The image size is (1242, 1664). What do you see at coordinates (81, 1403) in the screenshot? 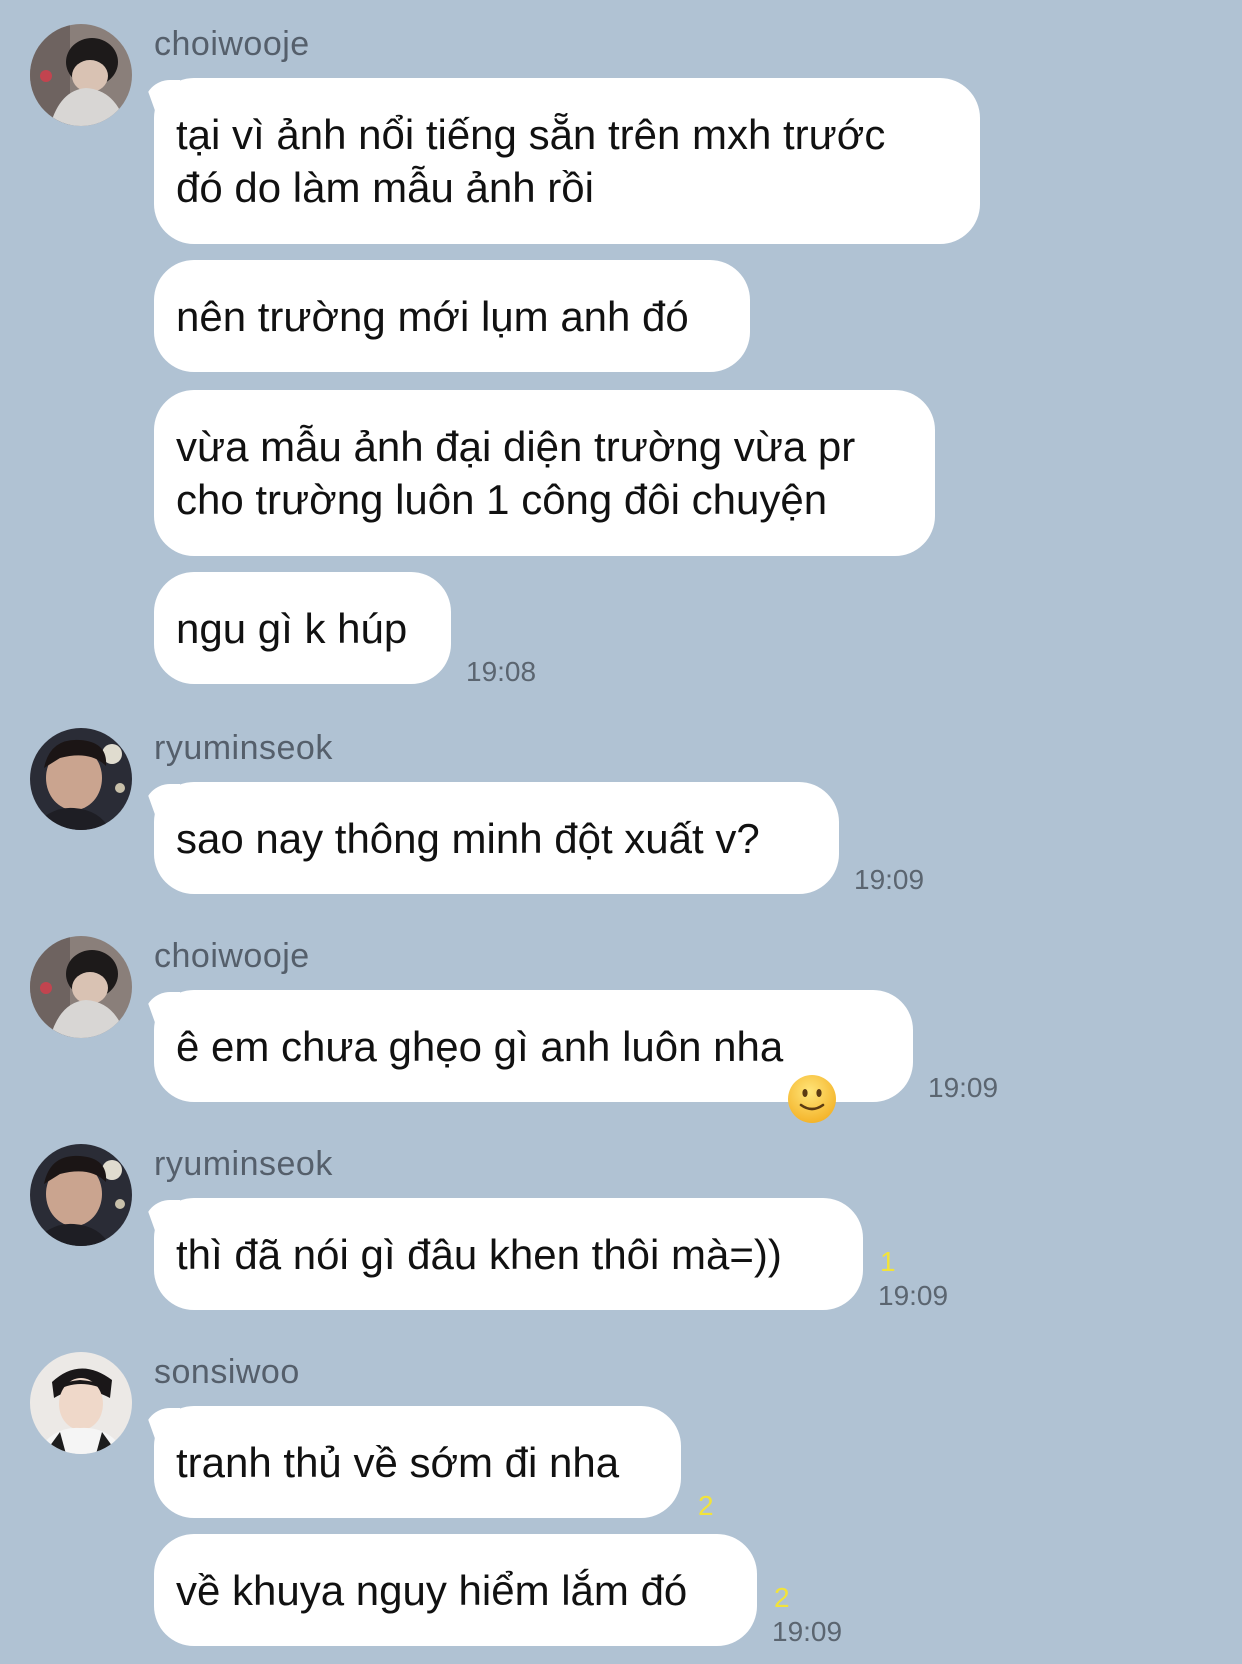
I see `sonsiwoo-avatar` at bounding box center [81, 1403].